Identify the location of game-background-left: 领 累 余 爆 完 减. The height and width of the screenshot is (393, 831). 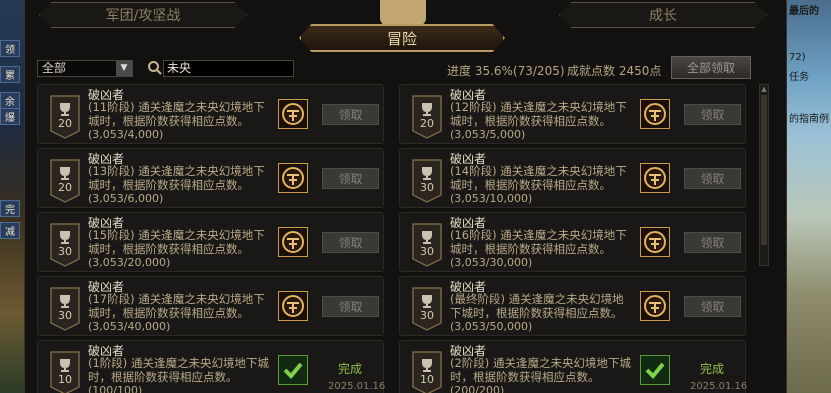
(12, 196).